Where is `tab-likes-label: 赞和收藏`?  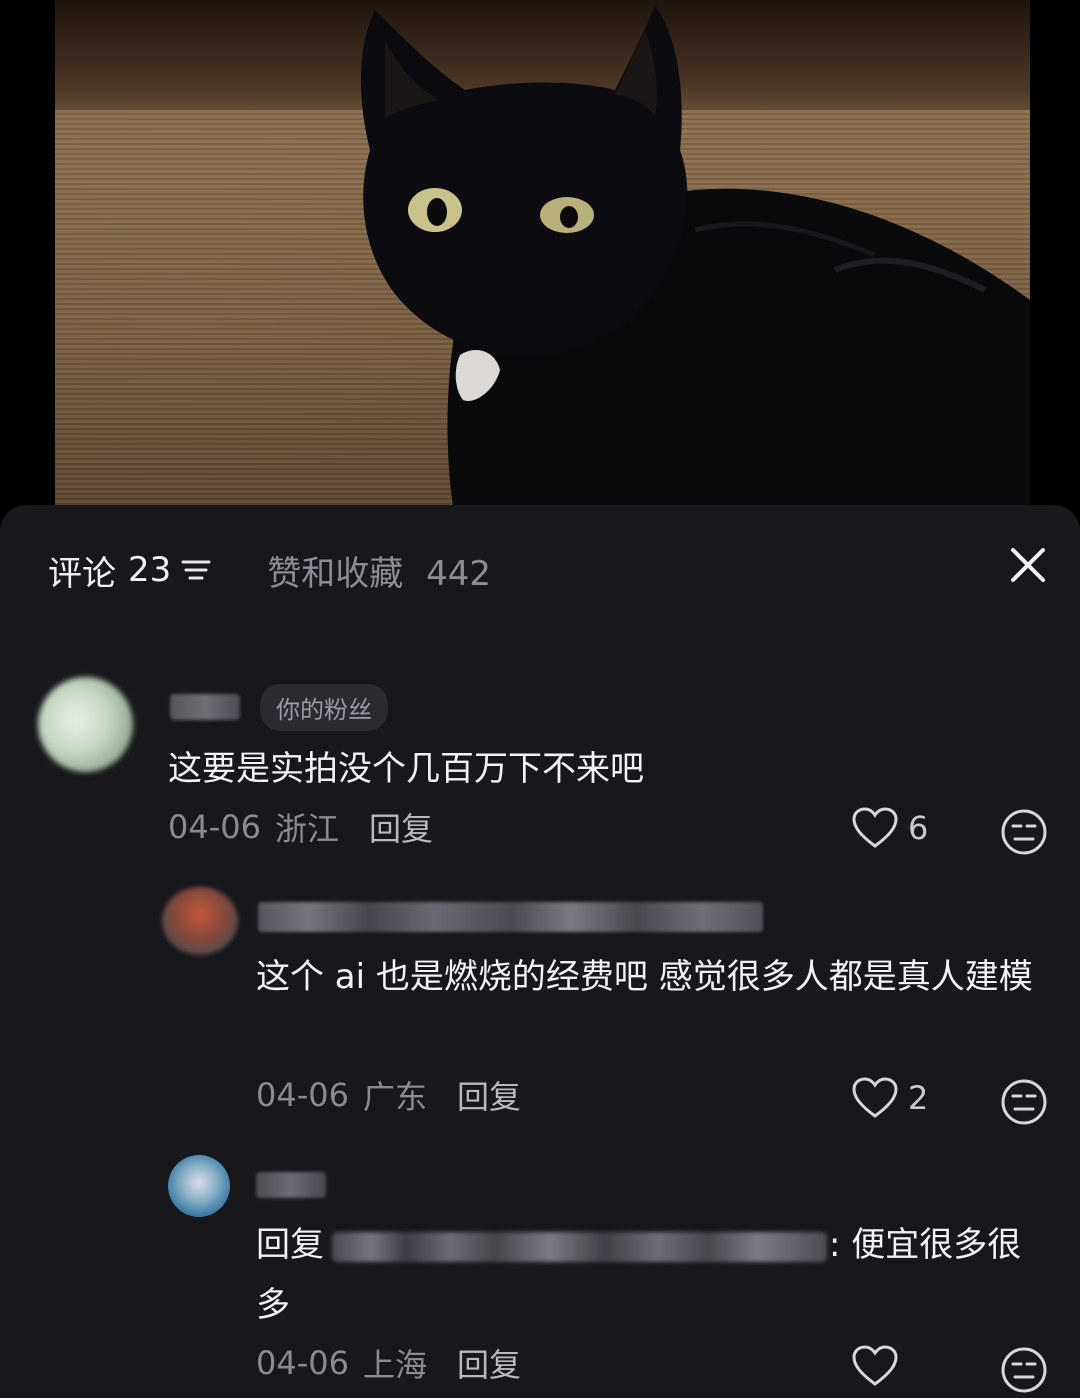
tab-likes-label: 赞和收藏 is located at coordinates (335, 573).